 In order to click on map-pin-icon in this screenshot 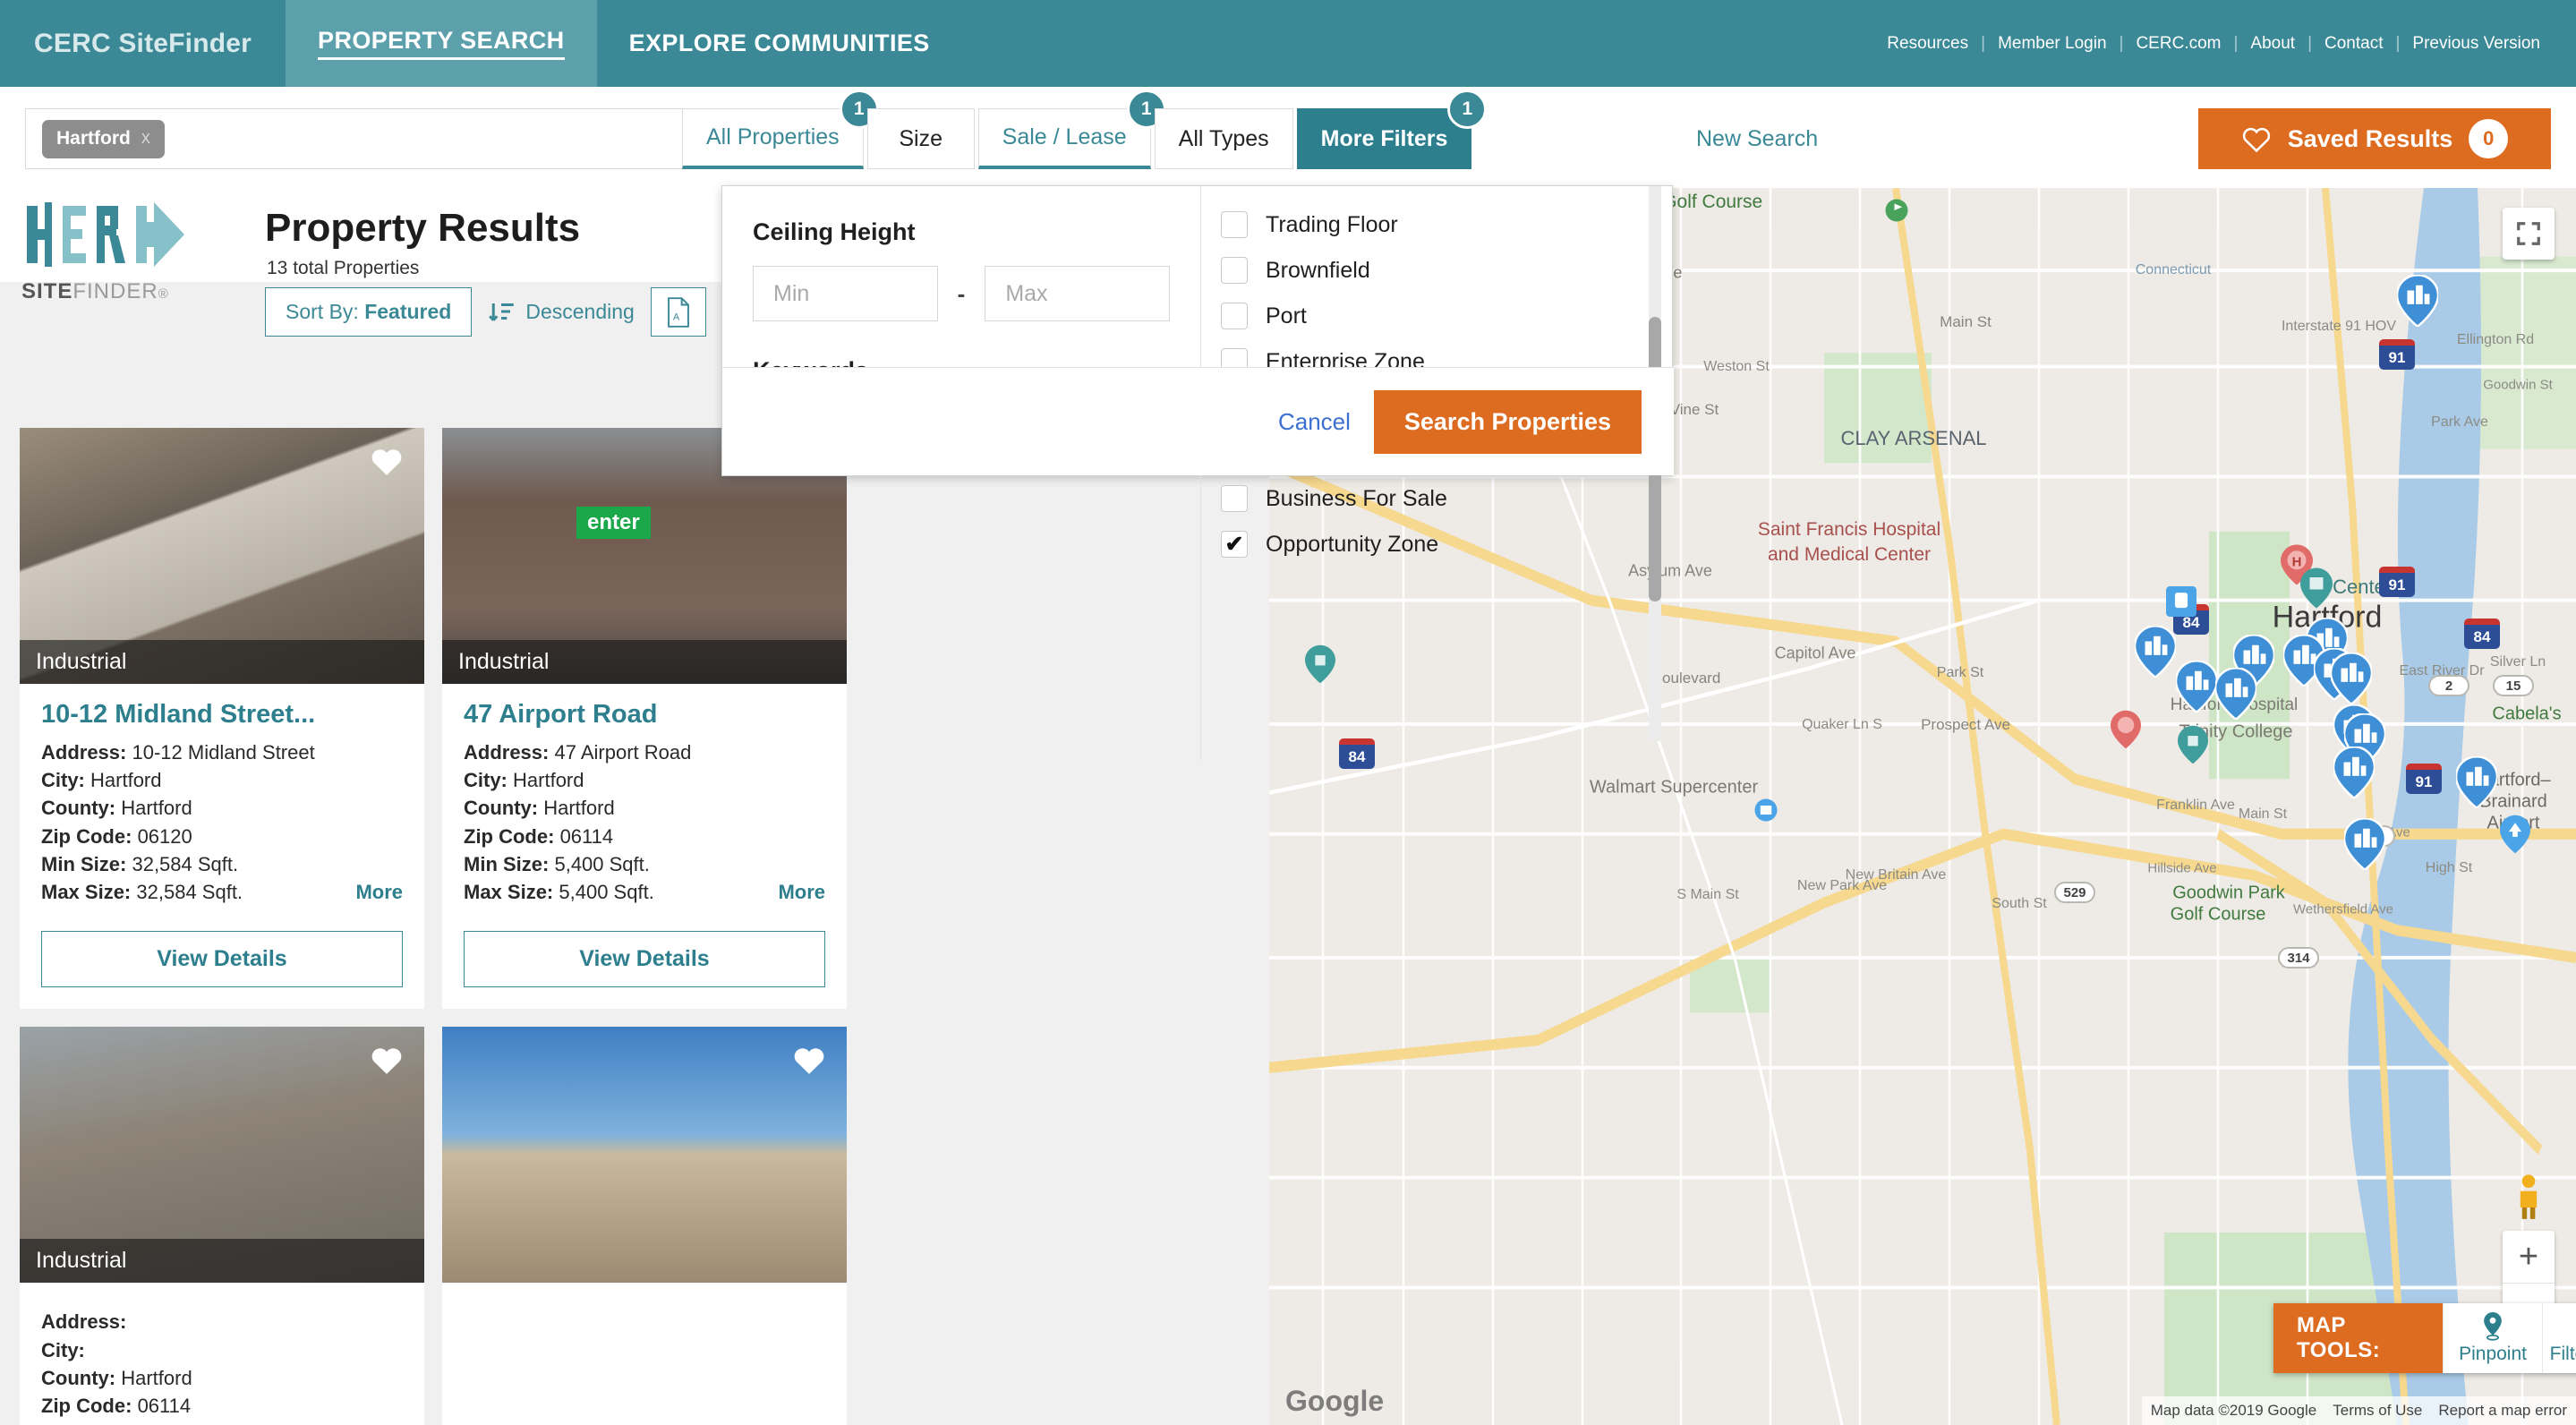, I will do `click(2493, 1326)`.